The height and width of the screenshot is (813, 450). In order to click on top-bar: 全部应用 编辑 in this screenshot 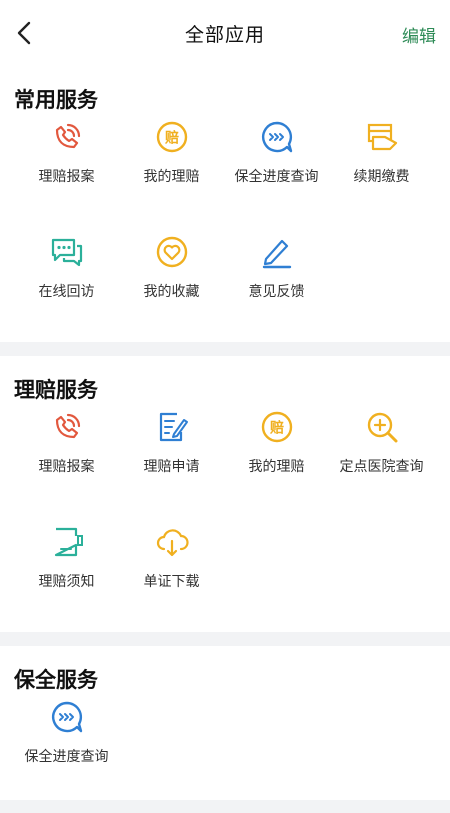, I will do `click(225, 33)`.